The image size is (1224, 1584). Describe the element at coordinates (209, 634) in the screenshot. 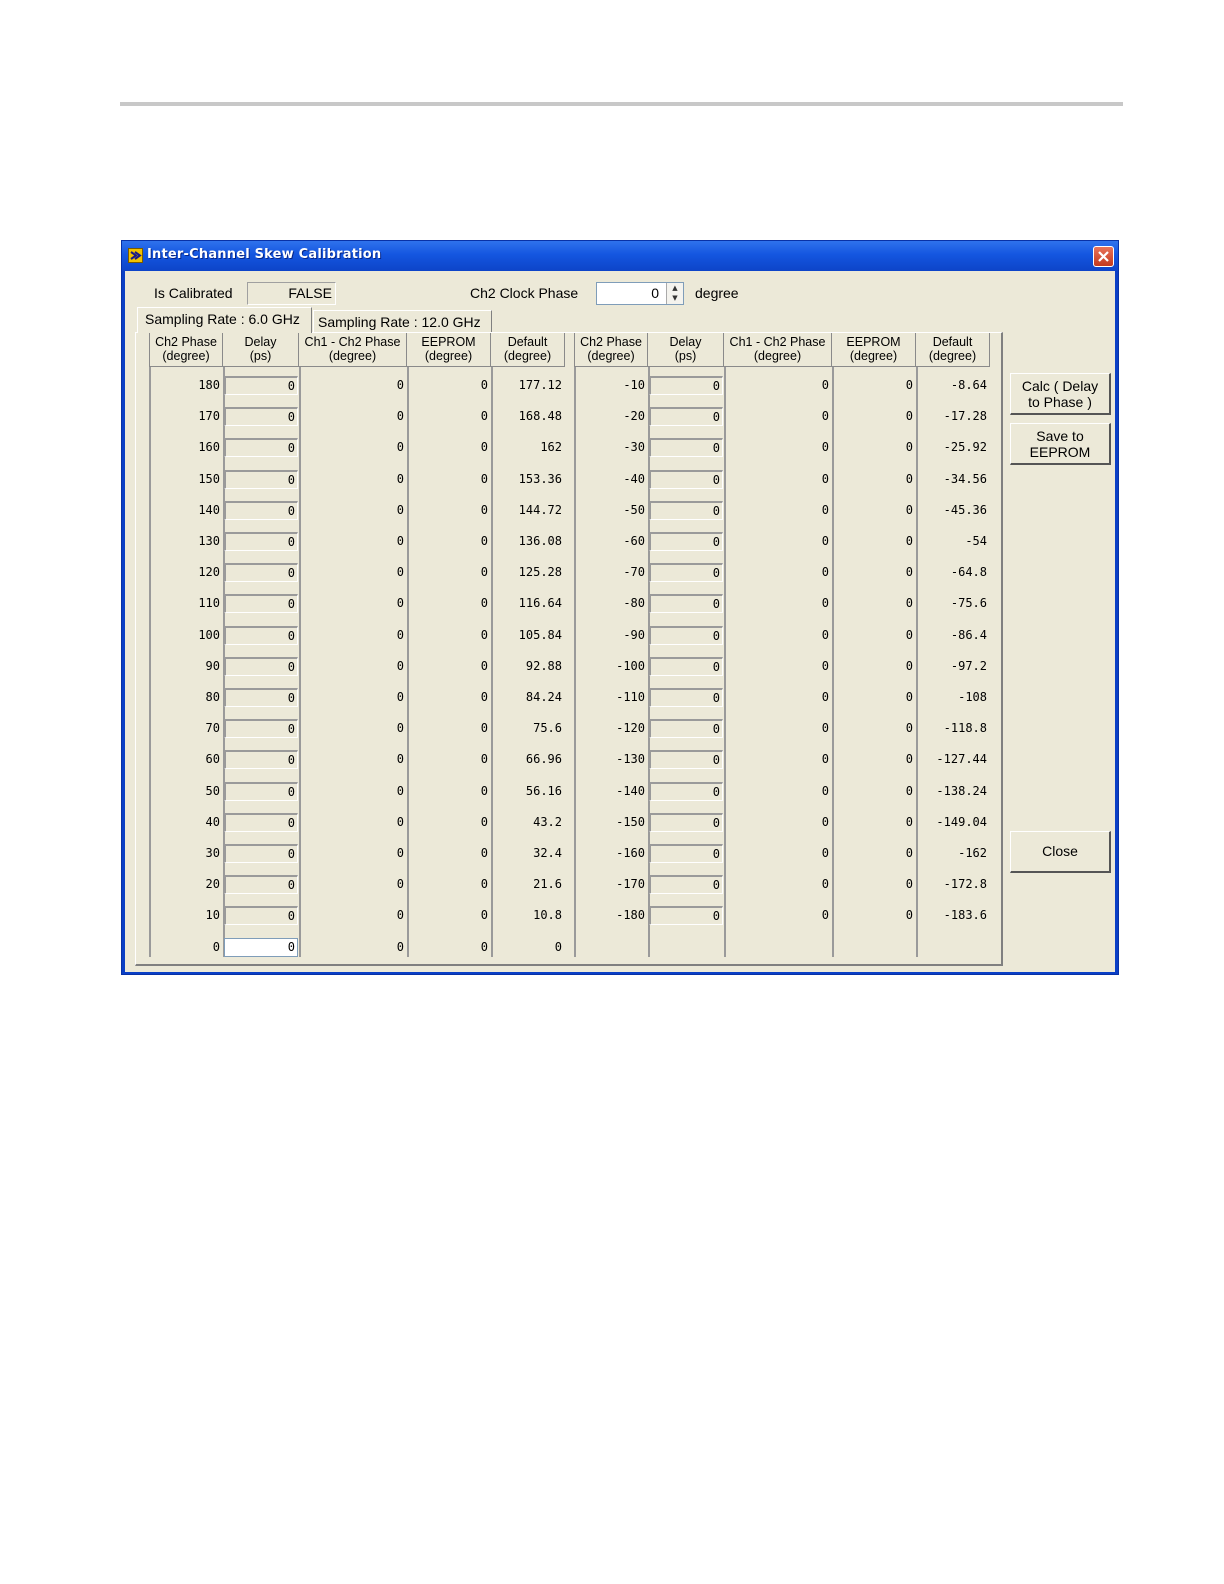

I see `ch2-phase-cell: 100` at that location.